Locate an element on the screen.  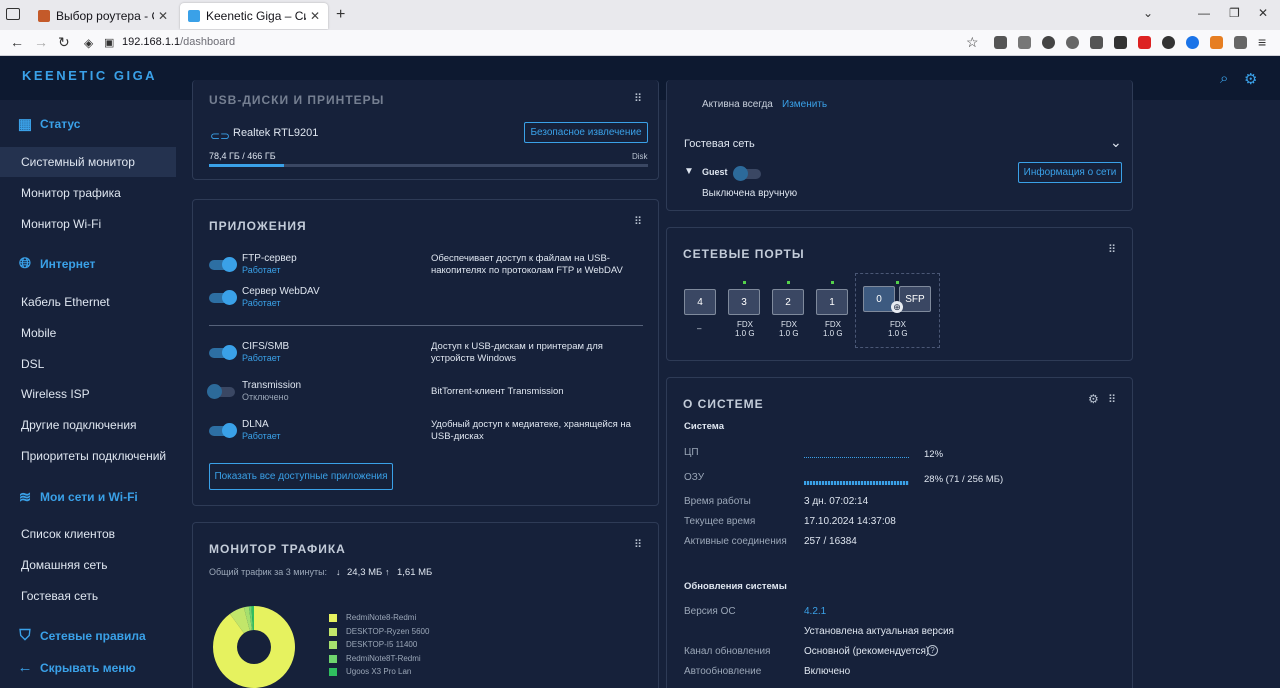
sidebar-item-connection-priorities: Приоритеты подключений is located at coordinates (88, 456).